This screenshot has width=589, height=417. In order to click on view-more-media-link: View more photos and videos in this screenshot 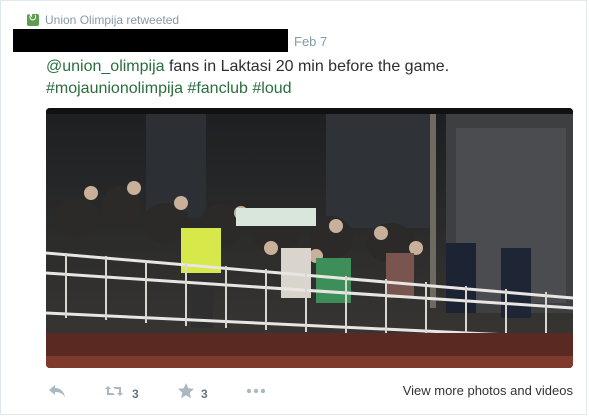, I will do `click(488, 390)`.